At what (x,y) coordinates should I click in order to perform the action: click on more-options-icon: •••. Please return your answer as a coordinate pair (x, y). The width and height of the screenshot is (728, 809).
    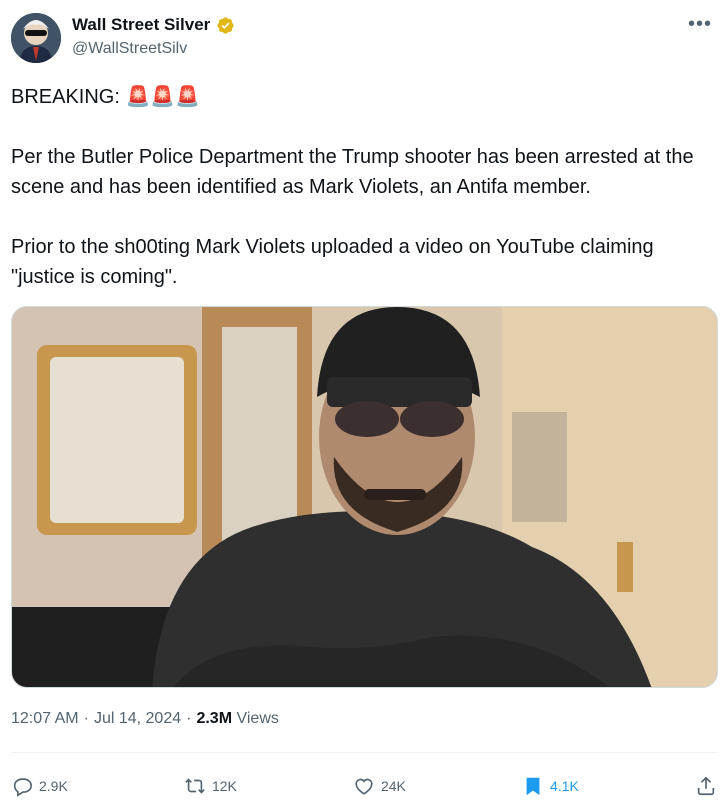
    Looking at the image, I should click on (700, 24).